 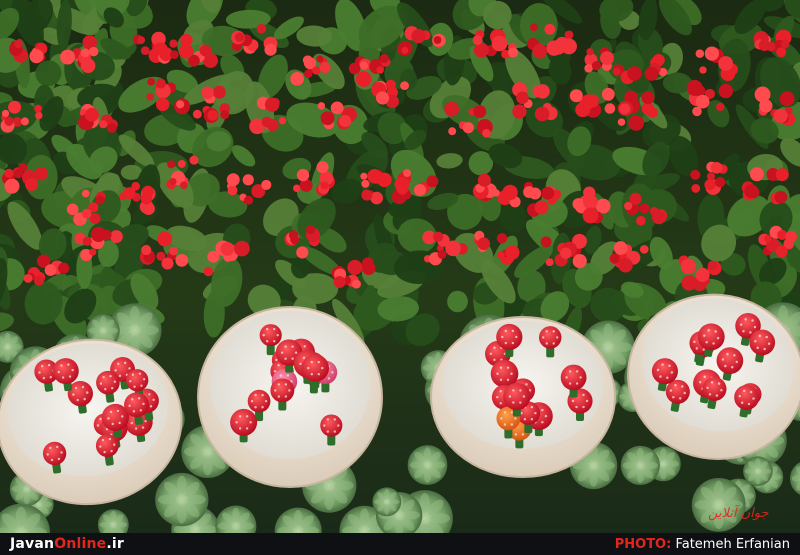 What do you see at coordinates (67, 544) in the screenshot?
I see `site-credit: JavanOnline.ir` at bounding box center [67, 544].